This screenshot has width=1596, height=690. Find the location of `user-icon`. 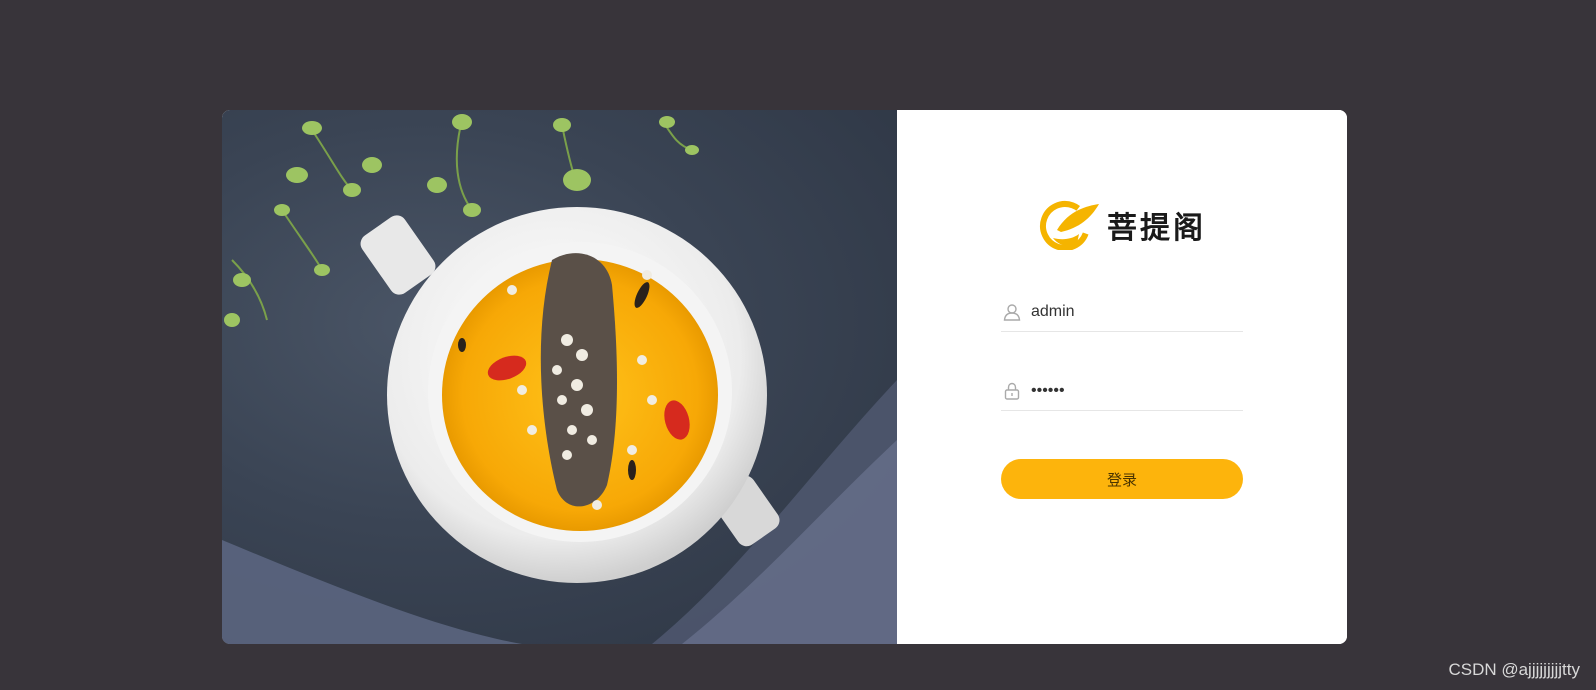

user-icon is located at coordinates (1013, 312).